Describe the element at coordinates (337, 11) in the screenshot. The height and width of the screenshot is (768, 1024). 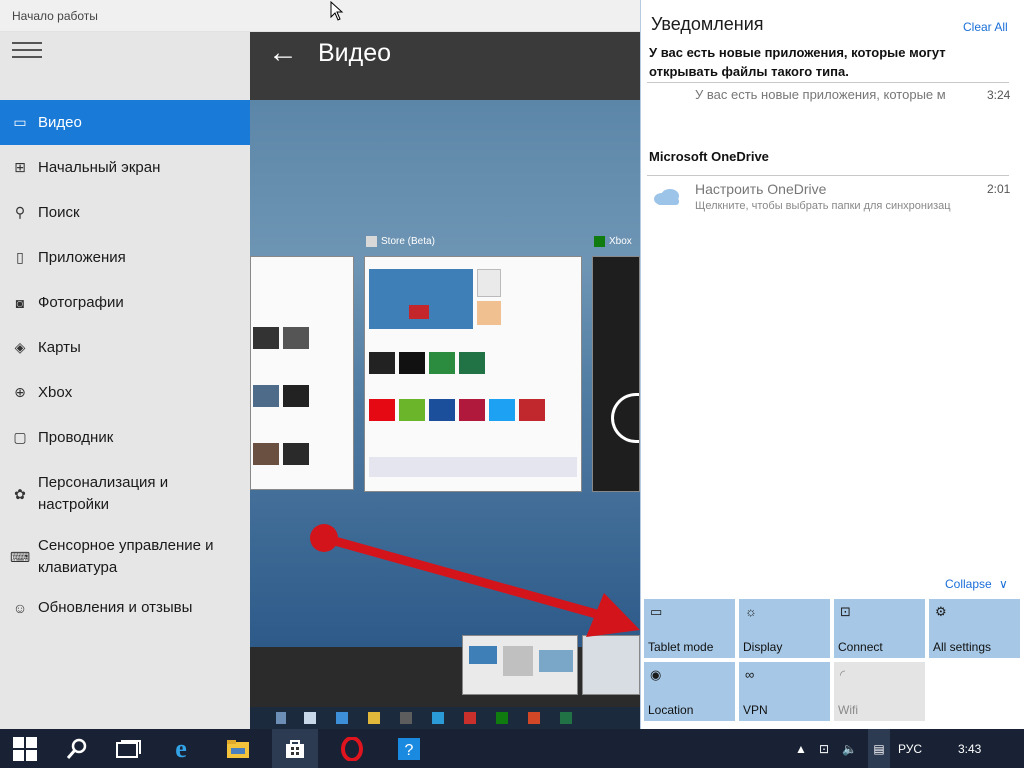
I see `mouse-cursor-icon` at that location.